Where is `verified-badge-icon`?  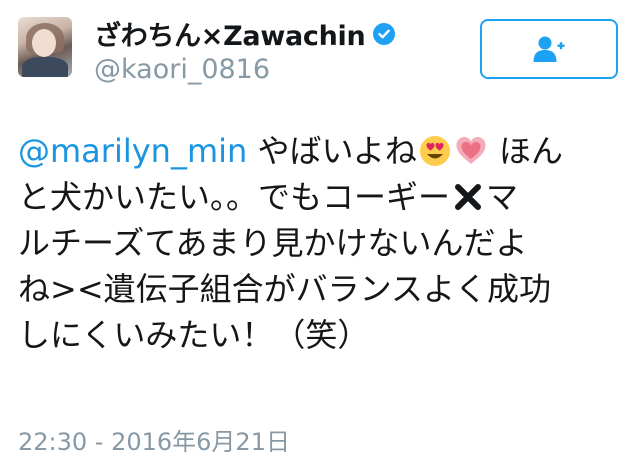 verified-badge-icon is located at coordinates (384, 33).